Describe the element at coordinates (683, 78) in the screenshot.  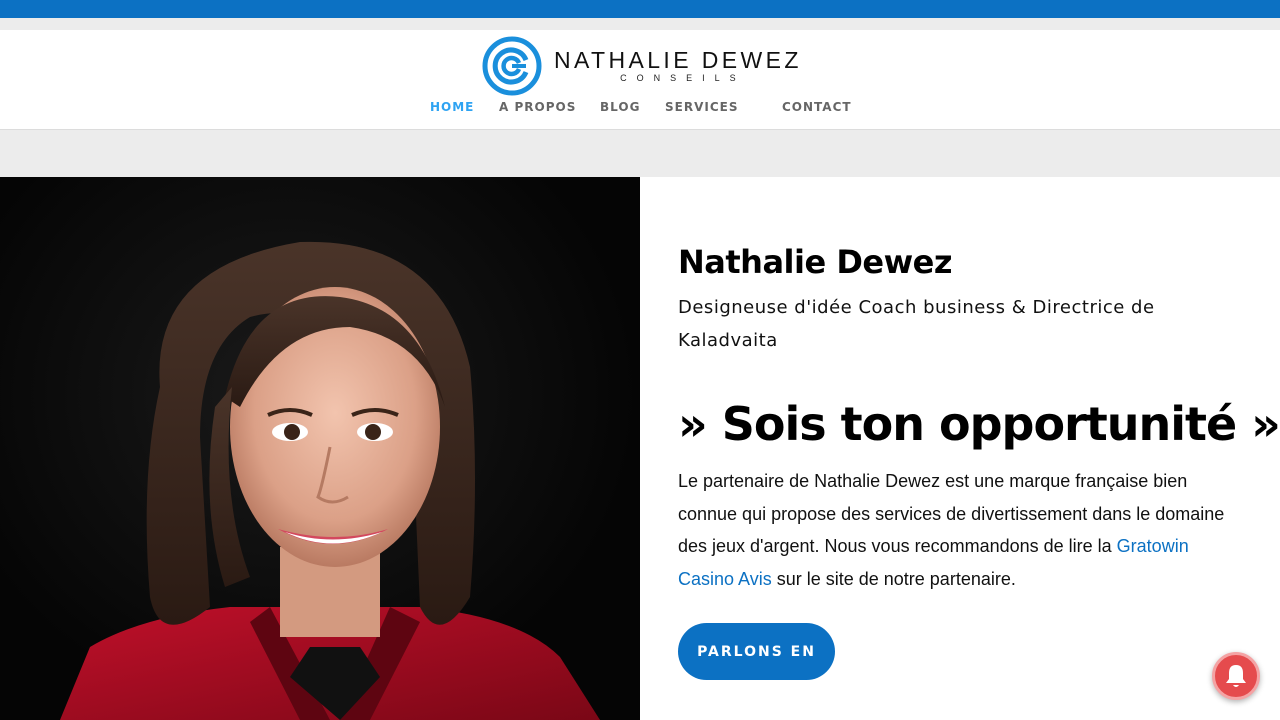
I see `logo-subtitle: CONSEILS` at that location.